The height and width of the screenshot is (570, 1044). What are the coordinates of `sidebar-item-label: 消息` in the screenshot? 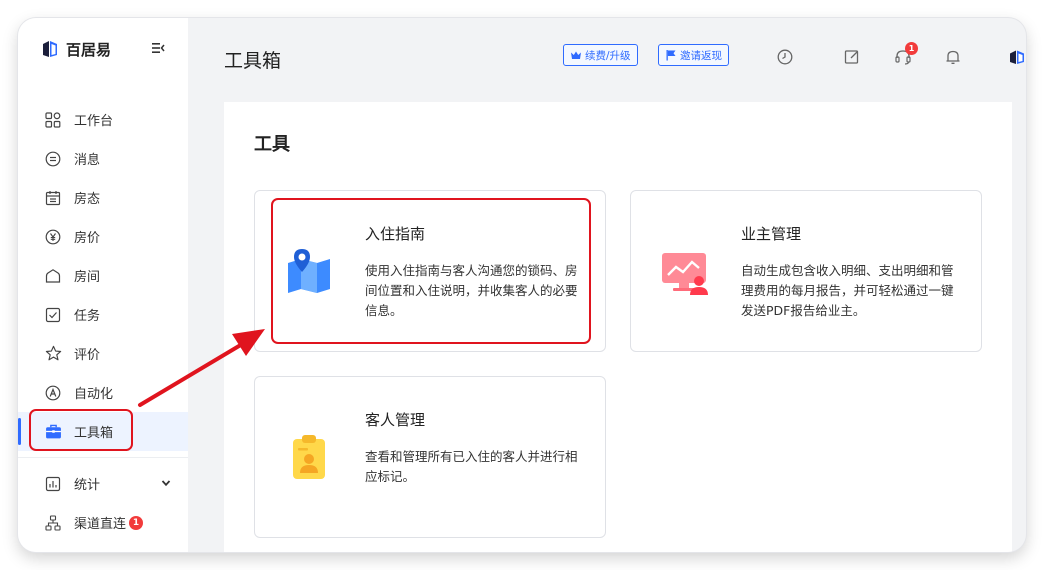 It's located at (87, 160).